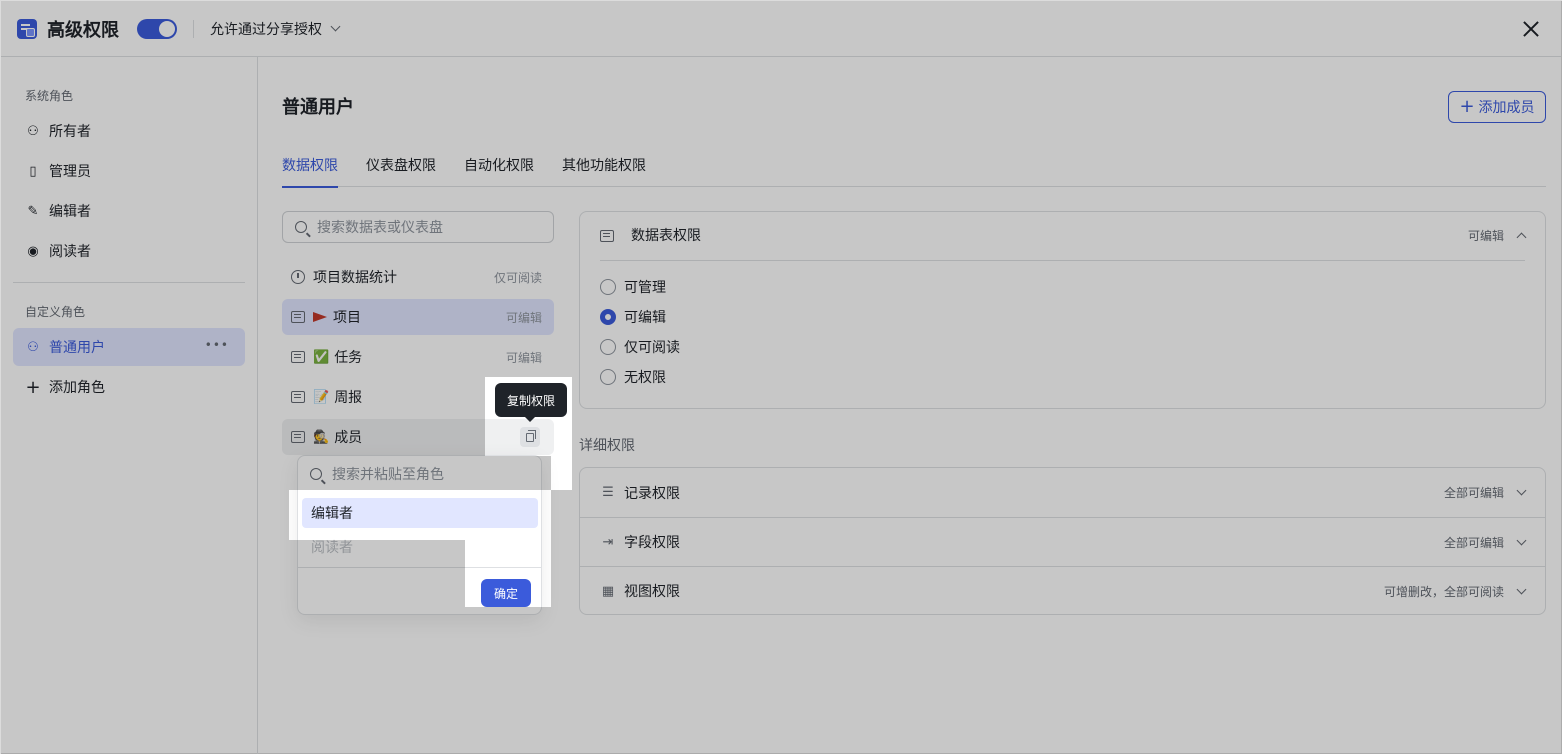  What do you see at coordinates (129, 211) in the screenshot?
I see `role-item-editor: ✎ 编辑者` at bounding box center [129, 211].